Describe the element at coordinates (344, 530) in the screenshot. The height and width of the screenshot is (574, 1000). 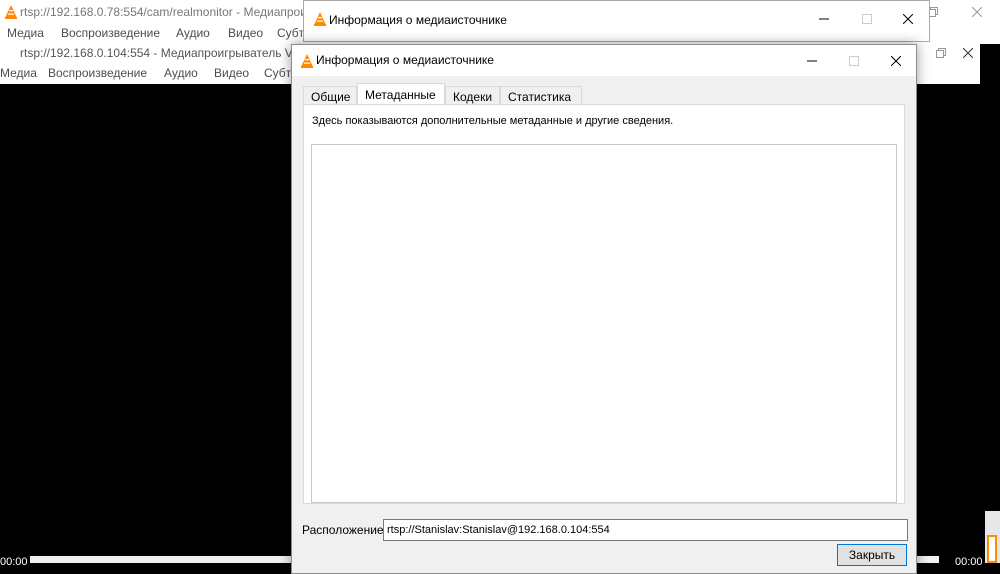
I see `location-label: Расположение:` at that location.